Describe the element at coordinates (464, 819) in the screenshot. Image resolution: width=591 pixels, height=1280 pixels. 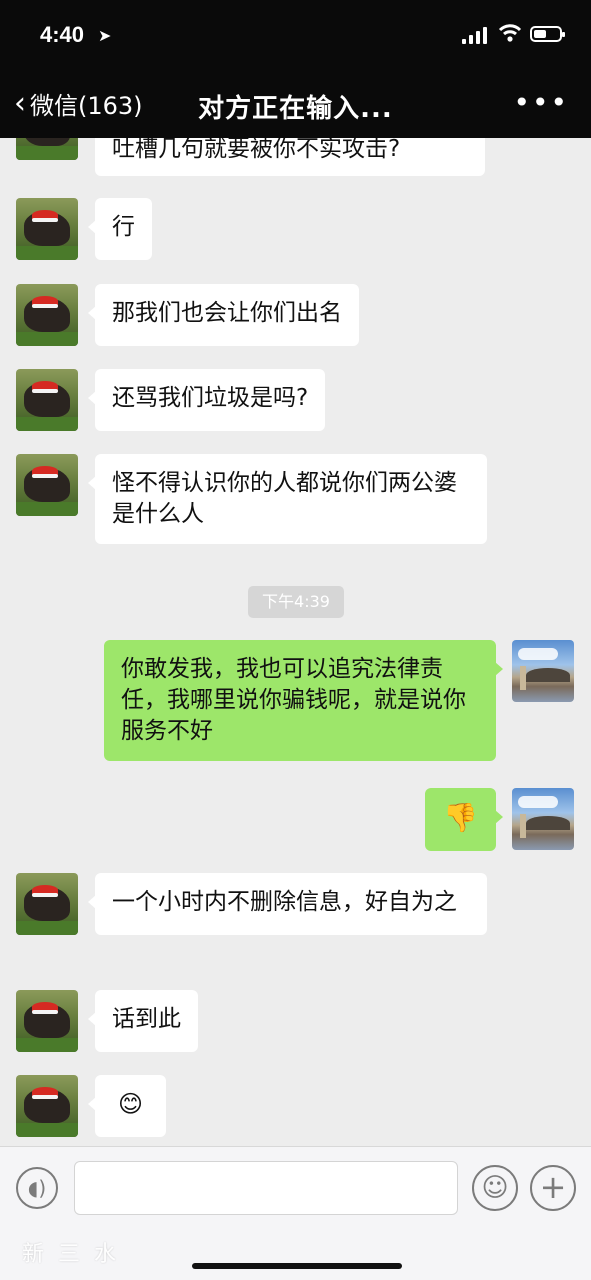
I see `thumbs-down-emoji-message: 👎` at that location.